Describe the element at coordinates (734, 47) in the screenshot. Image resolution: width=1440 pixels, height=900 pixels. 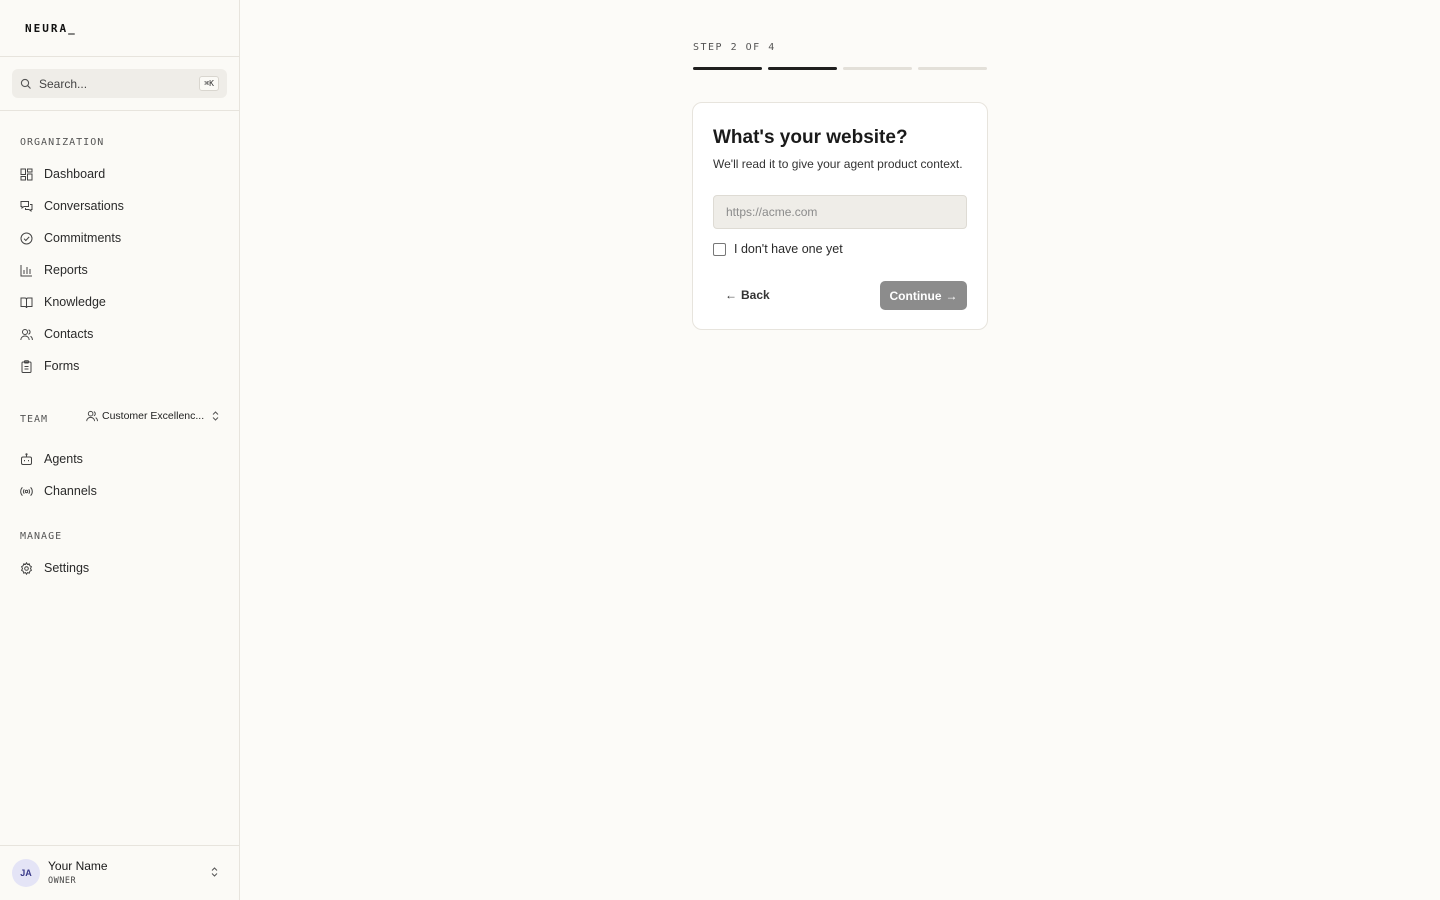
I see `step-indicator: STEP 2 OF 4` at that location.